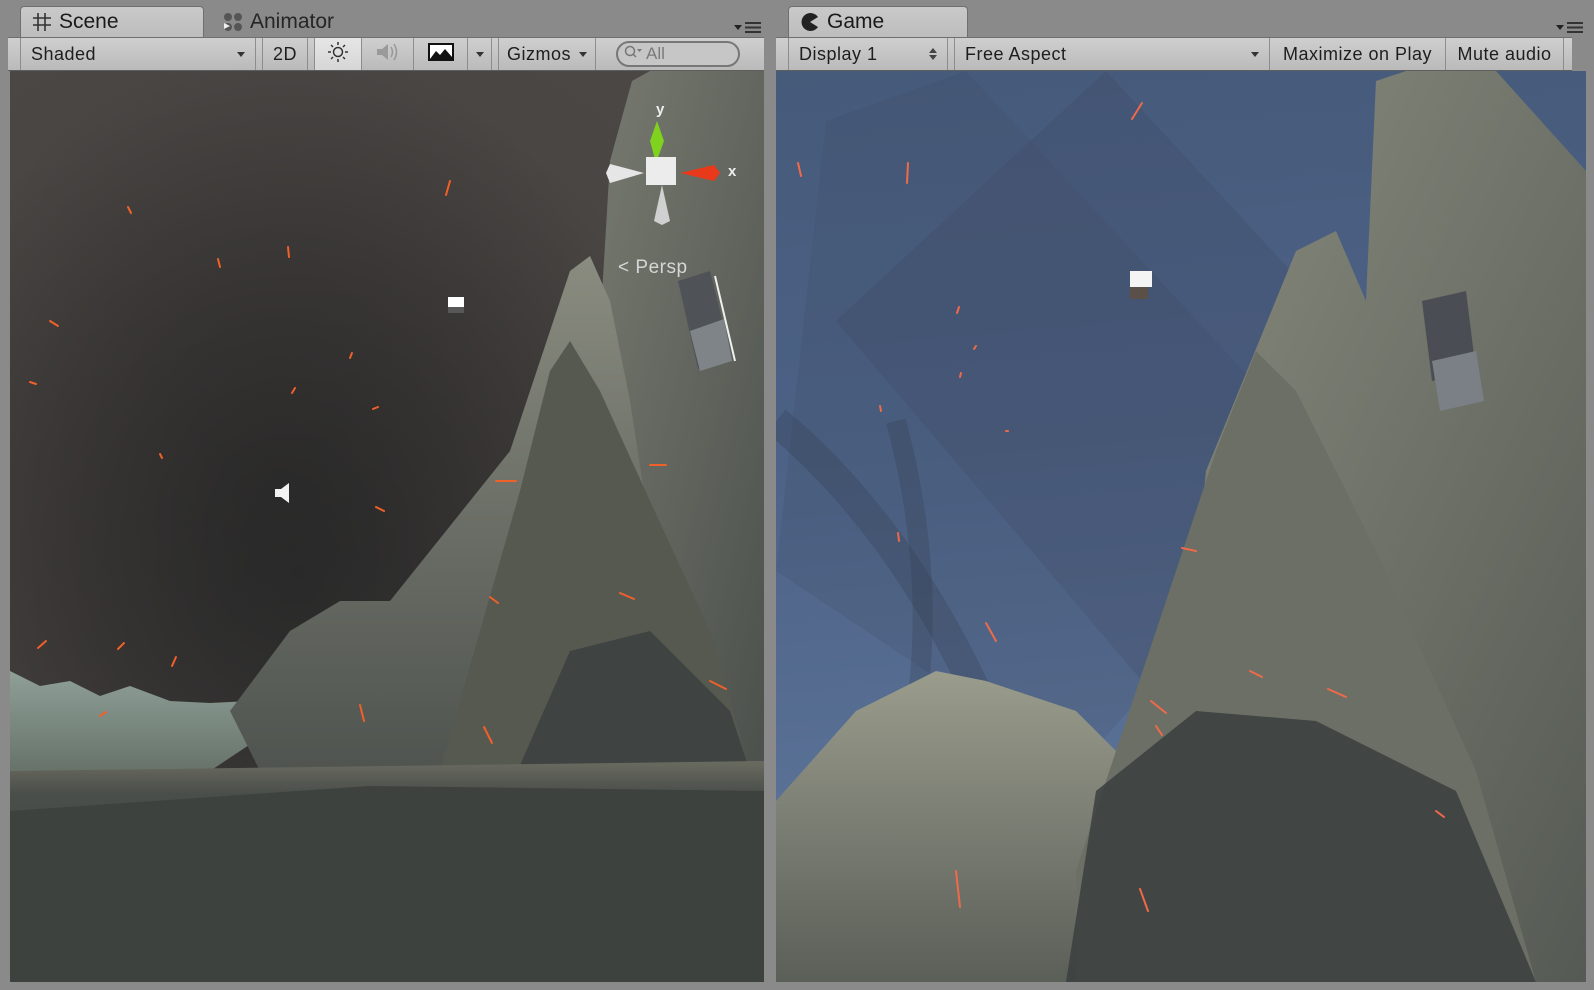  I want to click on tab-game: Game, so click(878, 21).